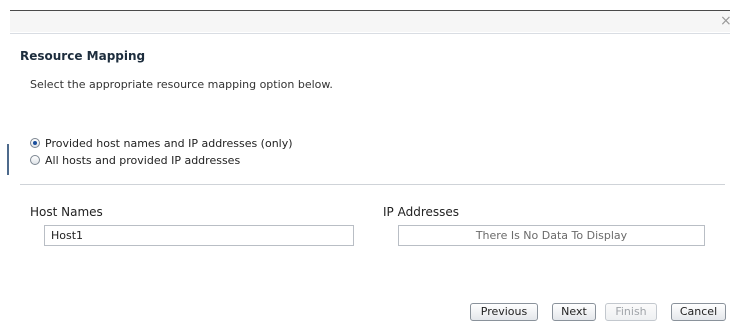 This screenshot has width=730, height=334. Describe the element at coordinates (631, 312) in the screenshot. I see `finish-button: Finish` at that location.